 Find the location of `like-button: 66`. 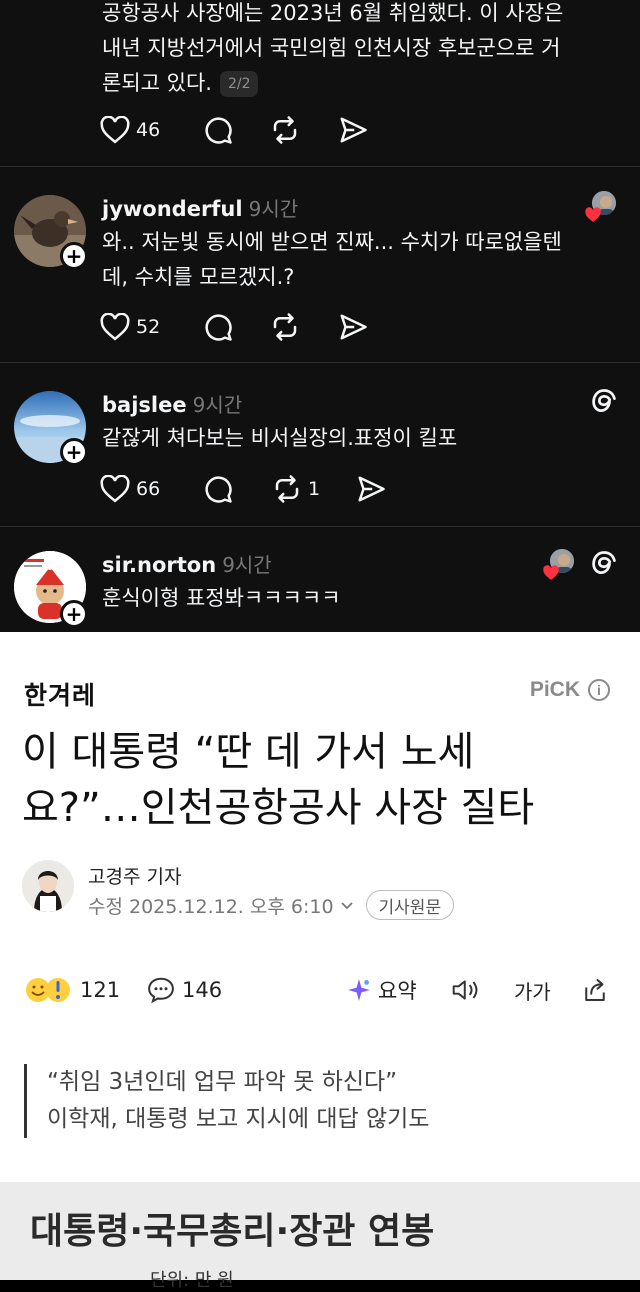

like-button: 66 is located at coordinates (130, 489).